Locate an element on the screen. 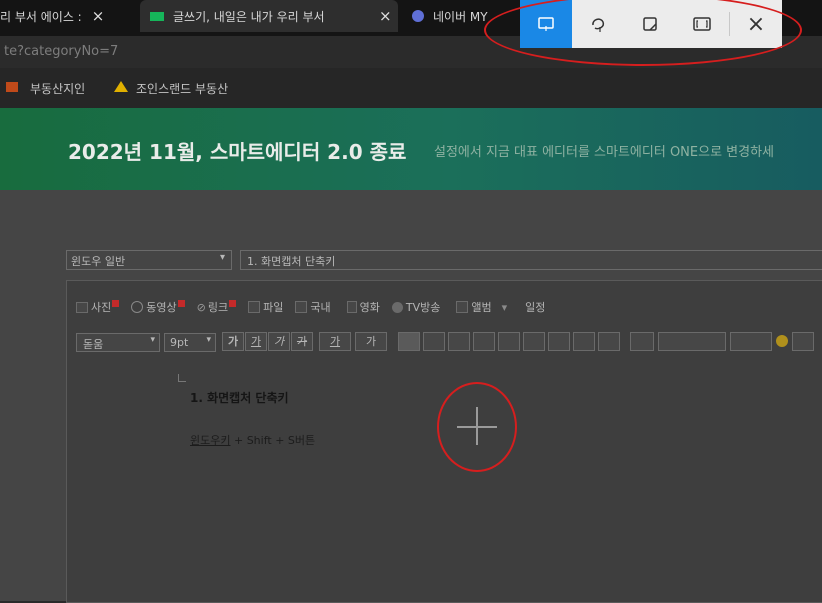  quote-icon is located at coordinates (692, 341).